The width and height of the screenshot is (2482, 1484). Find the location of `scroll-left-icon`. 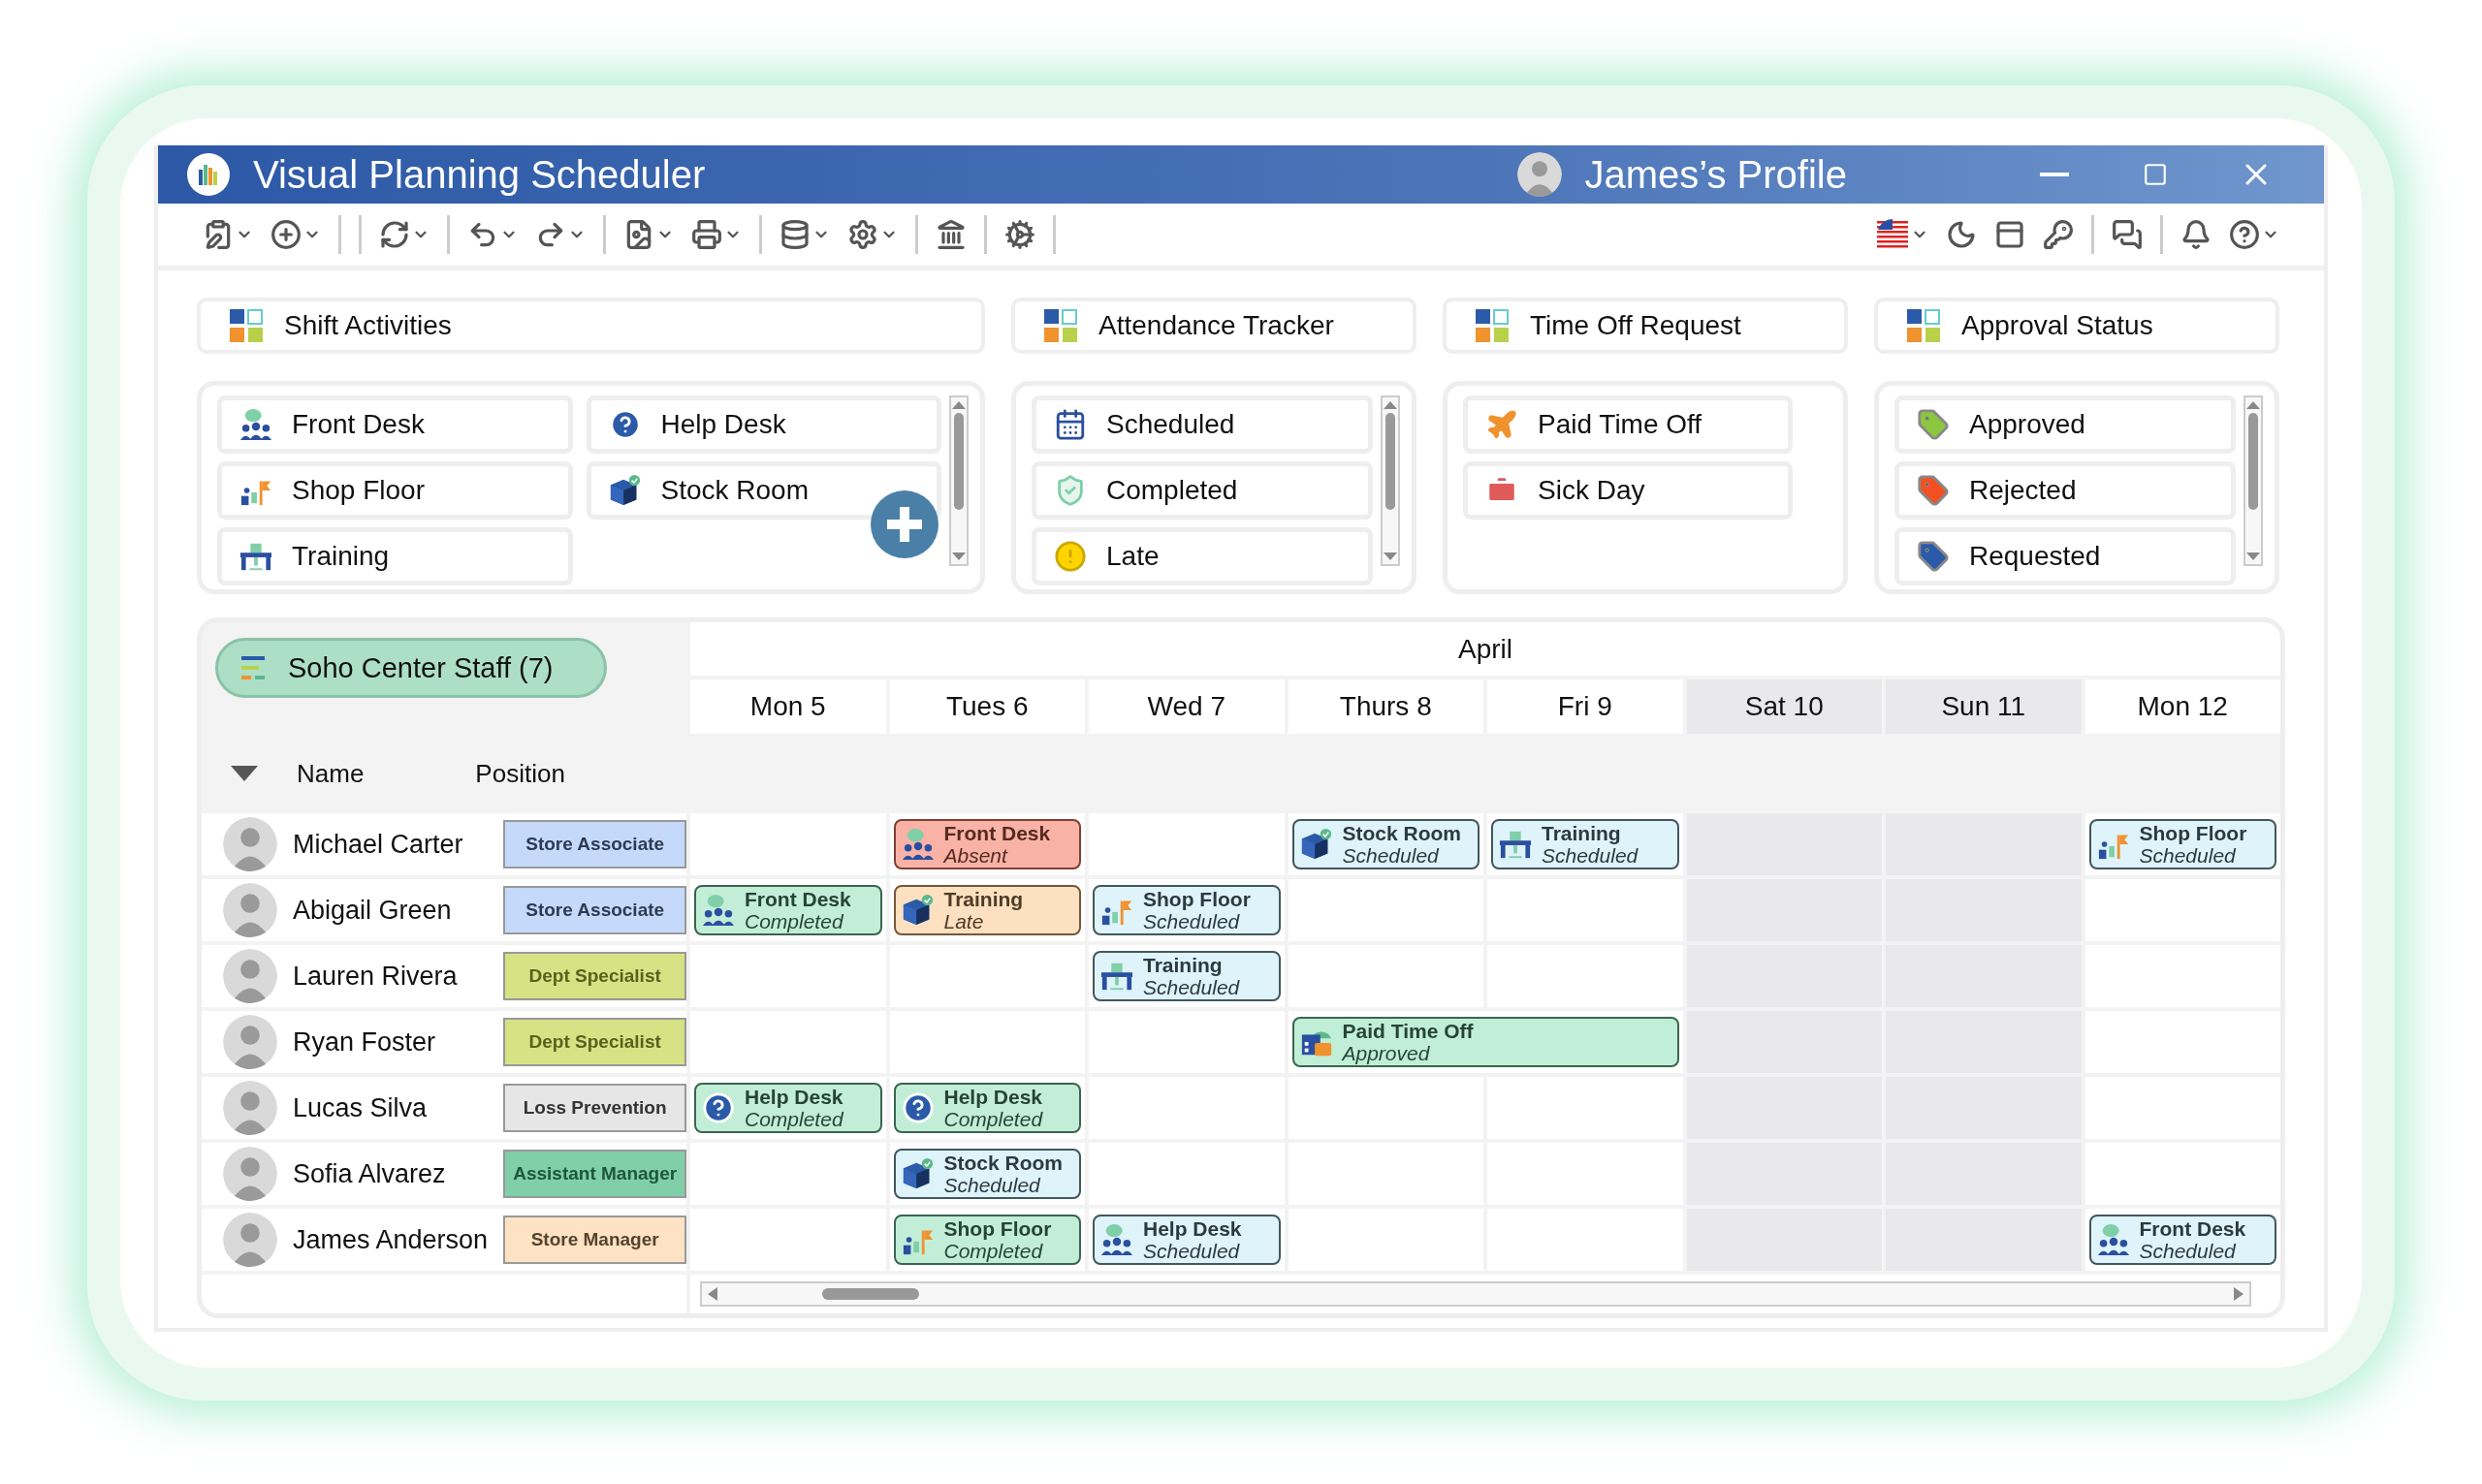

scroll-left-icon is located at coordinates (712, 1294).